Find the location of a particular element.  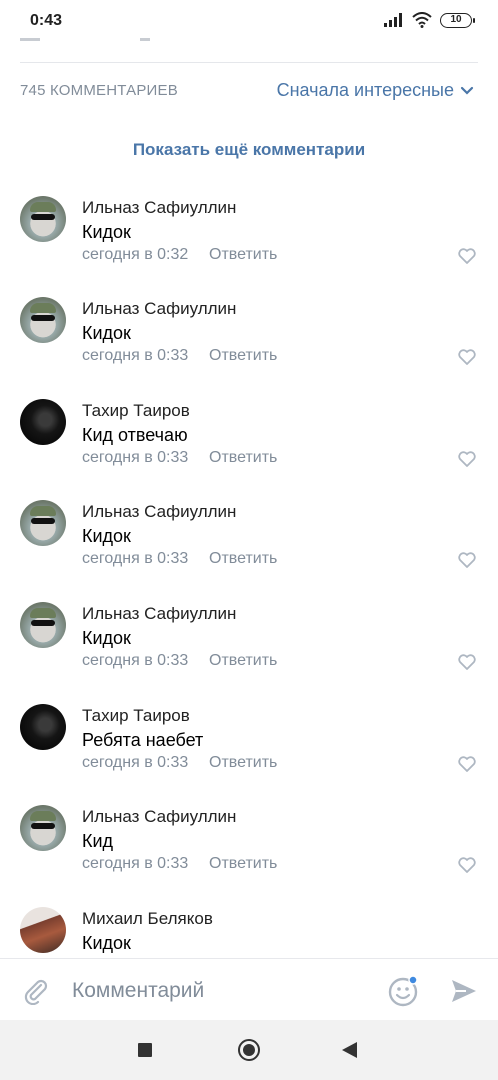

comment-item: Михаил Беляков Кидок is located at coordinates (249, 932).